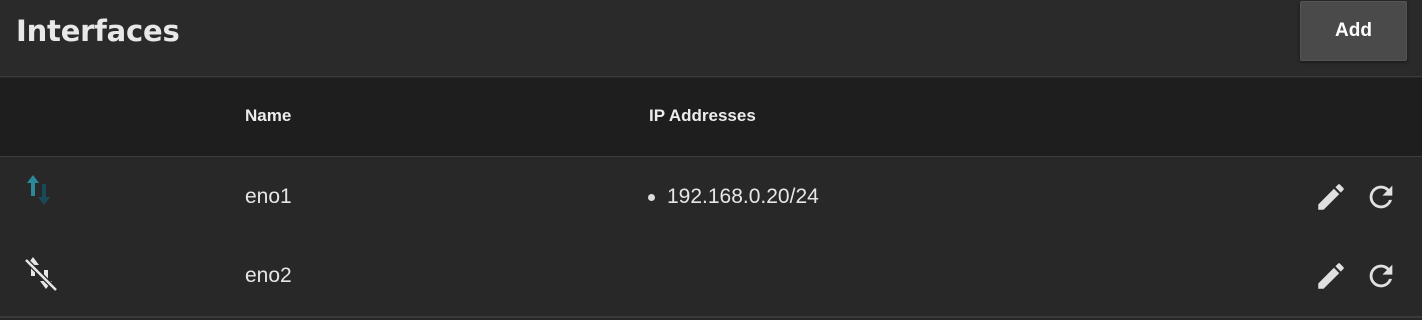 Image resolution: width=1422 pixels, height=320 pixels. I want to click on ip-address-item: 192.168.0.20/24, so click(733, 197).